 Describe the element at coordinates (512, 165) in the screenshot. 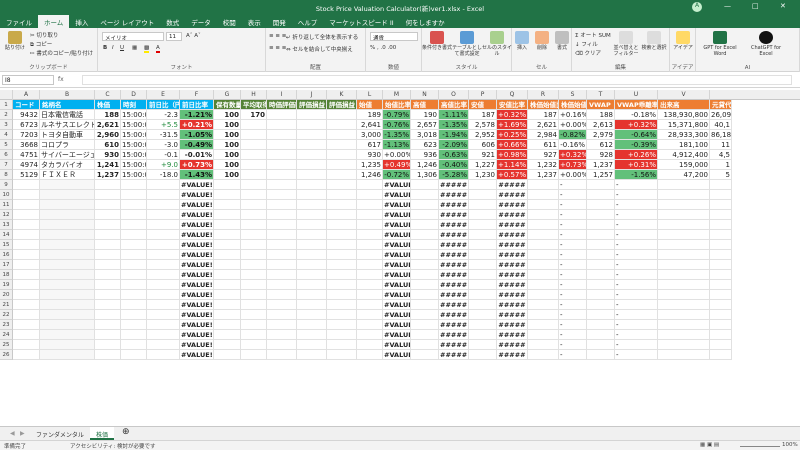

I see `data-cell: +1.14%` at that location.